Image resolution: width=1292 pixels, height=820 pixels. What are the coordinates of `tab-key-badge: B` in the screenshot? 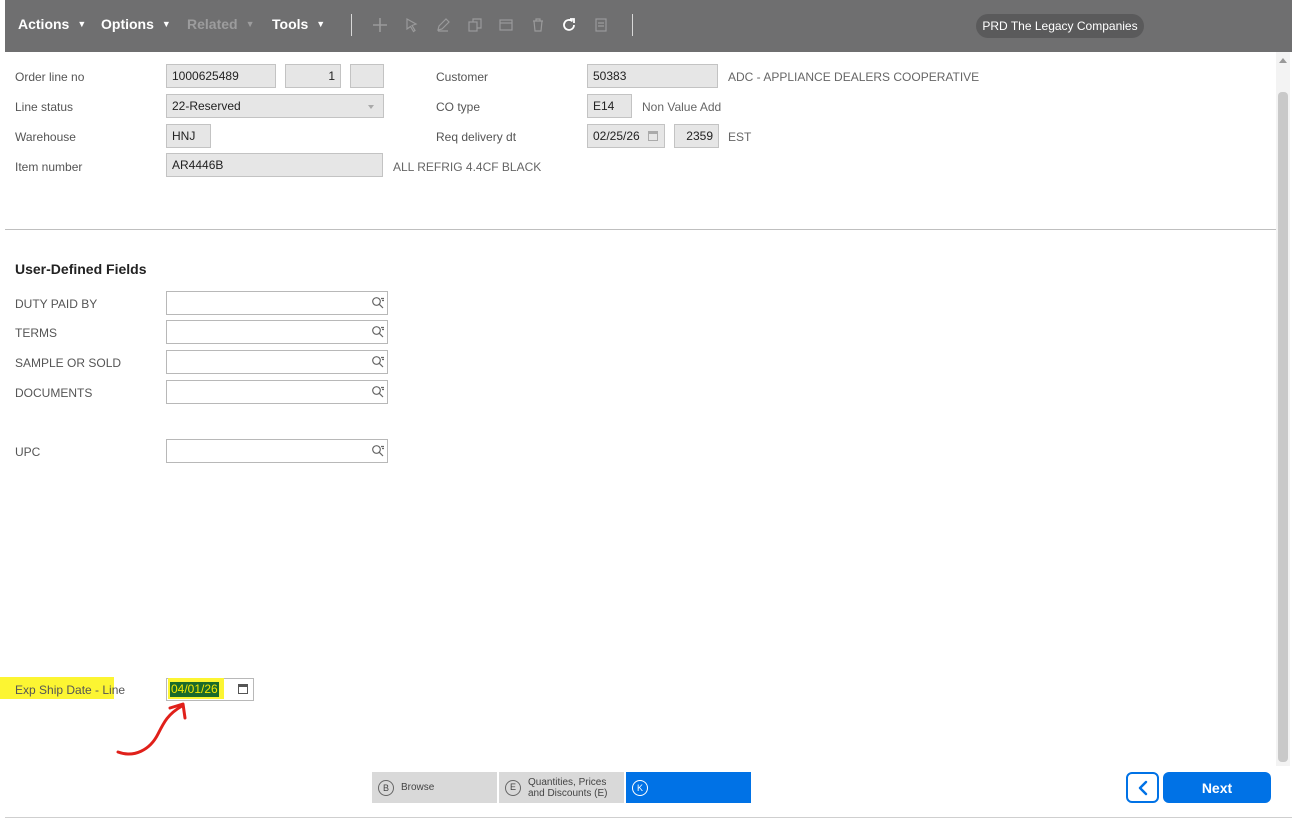 It's located at (386, 787).